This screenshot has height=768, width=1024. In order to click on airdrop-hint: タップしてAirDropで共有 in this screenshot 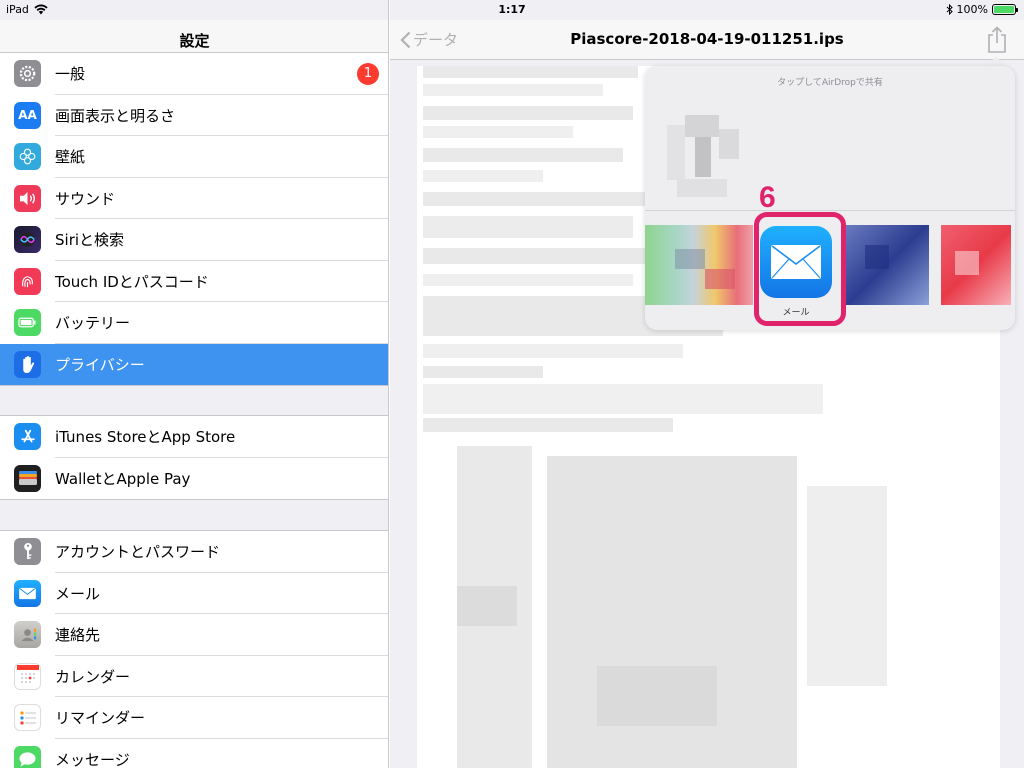, I will do `click(830, 83)`.